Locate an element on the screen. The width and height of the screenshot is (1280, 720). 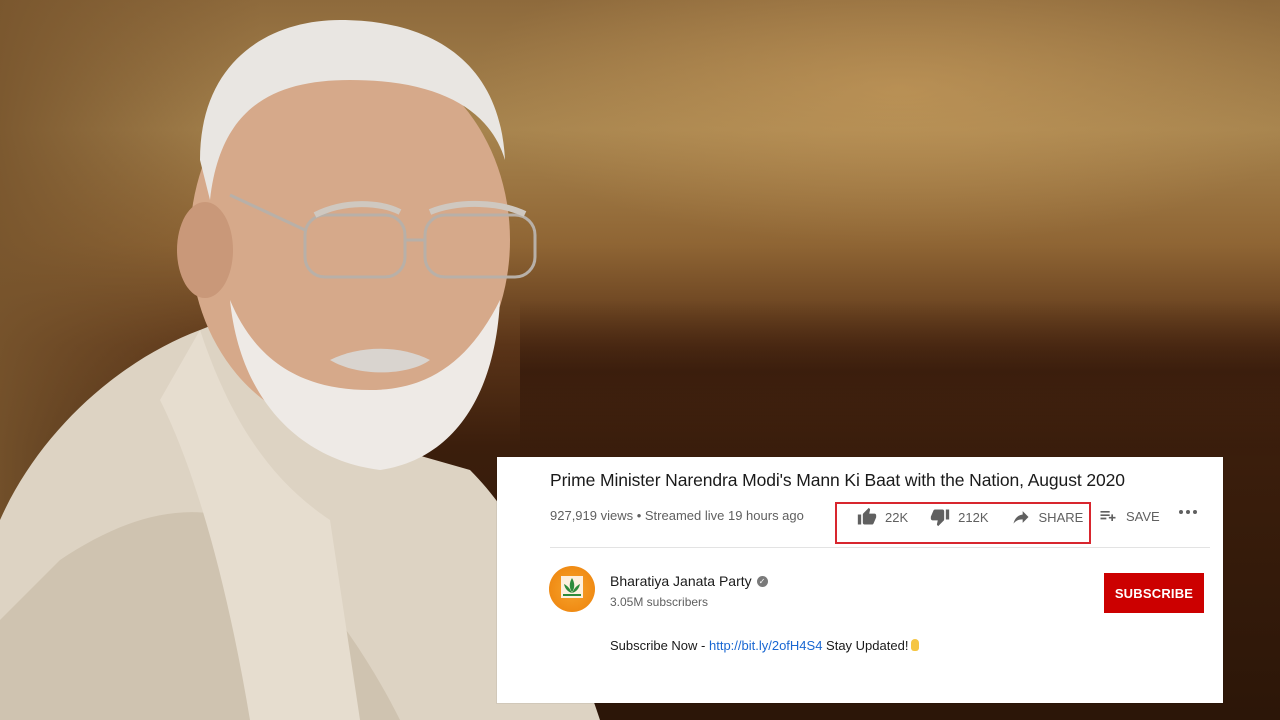
subscriber-count: 3.05M subscribers is located at coordinates (659, 602).